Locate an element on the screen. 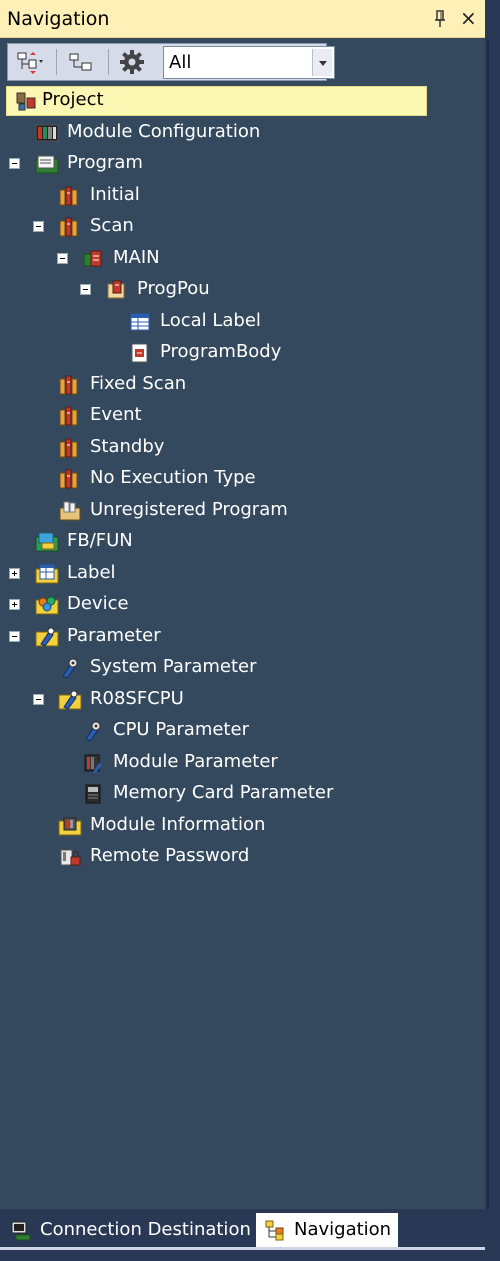 The height and width of the screenshot is (1261, 500). tree-item-label: ProgramBody is located at coordinates (221, 351).